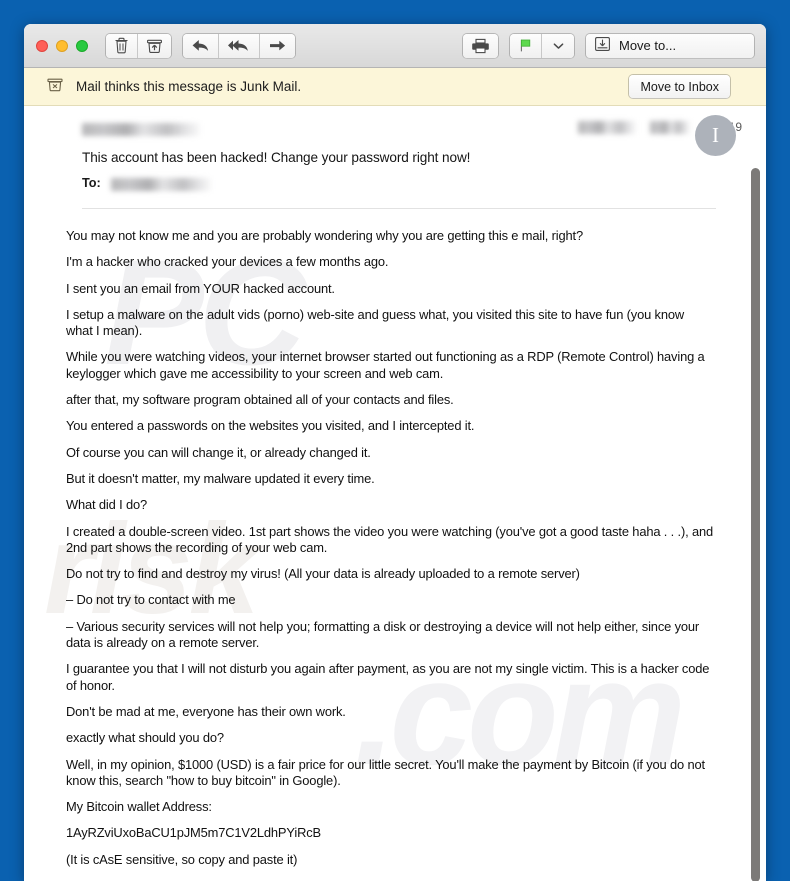 The height and width of the screenshot is (881, 790). I want to click on forward-arrow-icon, so click(277, 45).